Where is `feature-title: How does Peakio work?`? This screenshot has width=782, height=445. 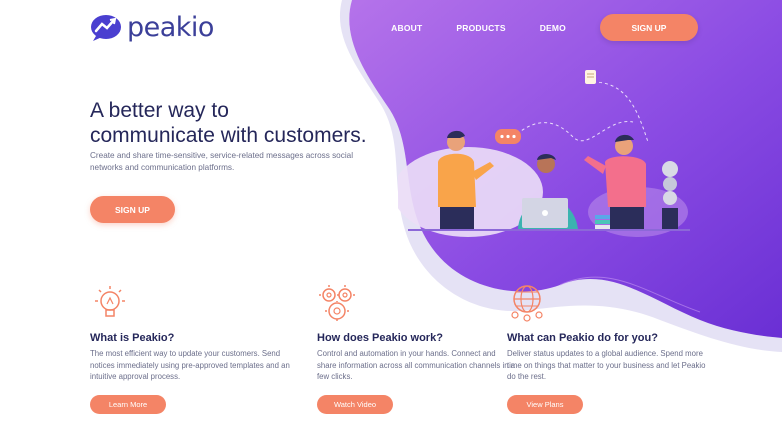 feature-title: How does Peakio work? is located at coordinates (380, 338).